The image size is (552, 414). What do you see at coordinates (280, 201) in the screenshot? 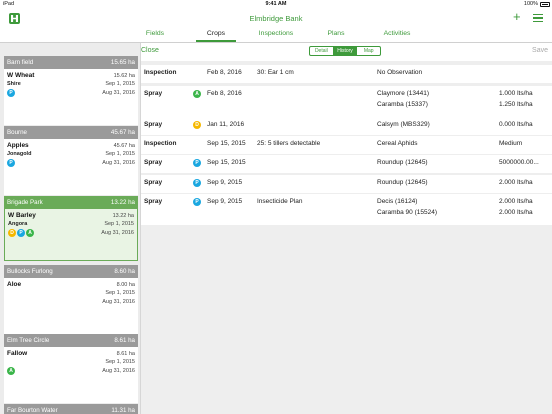
I see `record-note: Insecticide Plan` at bounding box center [280, 201].